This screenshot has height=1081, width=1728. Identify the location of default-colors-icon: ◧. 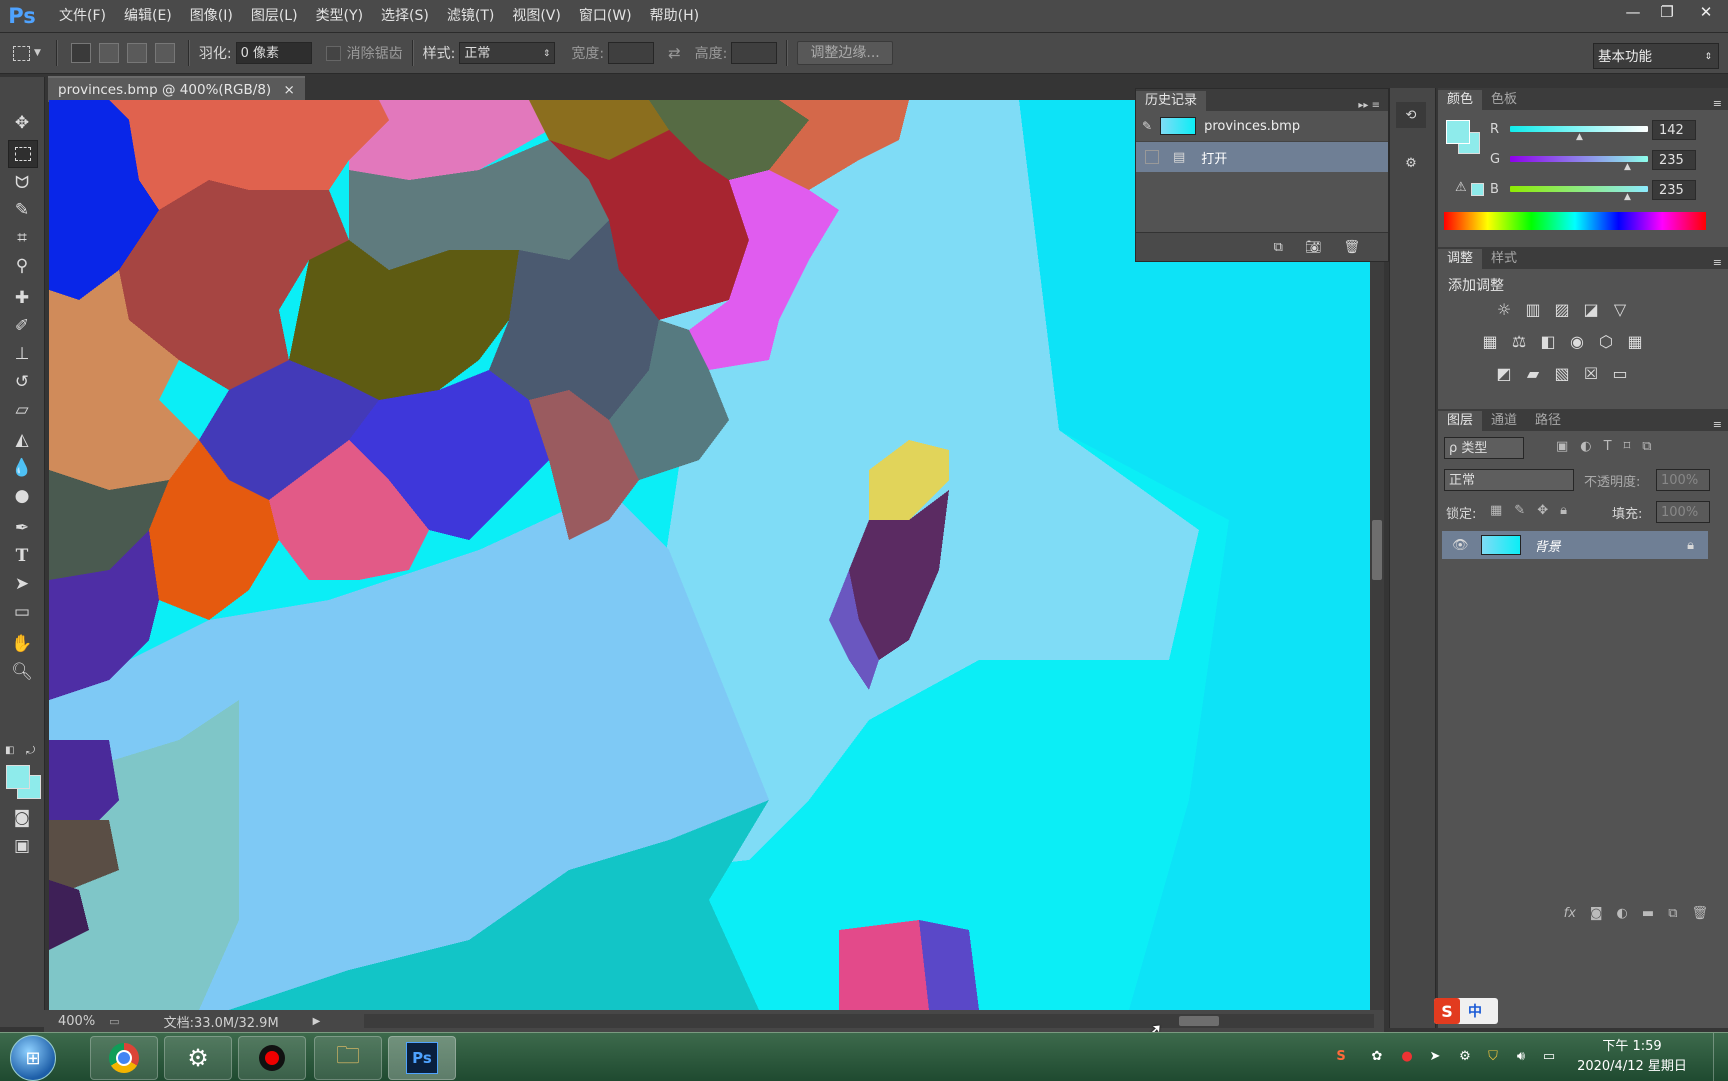
(11, 751).